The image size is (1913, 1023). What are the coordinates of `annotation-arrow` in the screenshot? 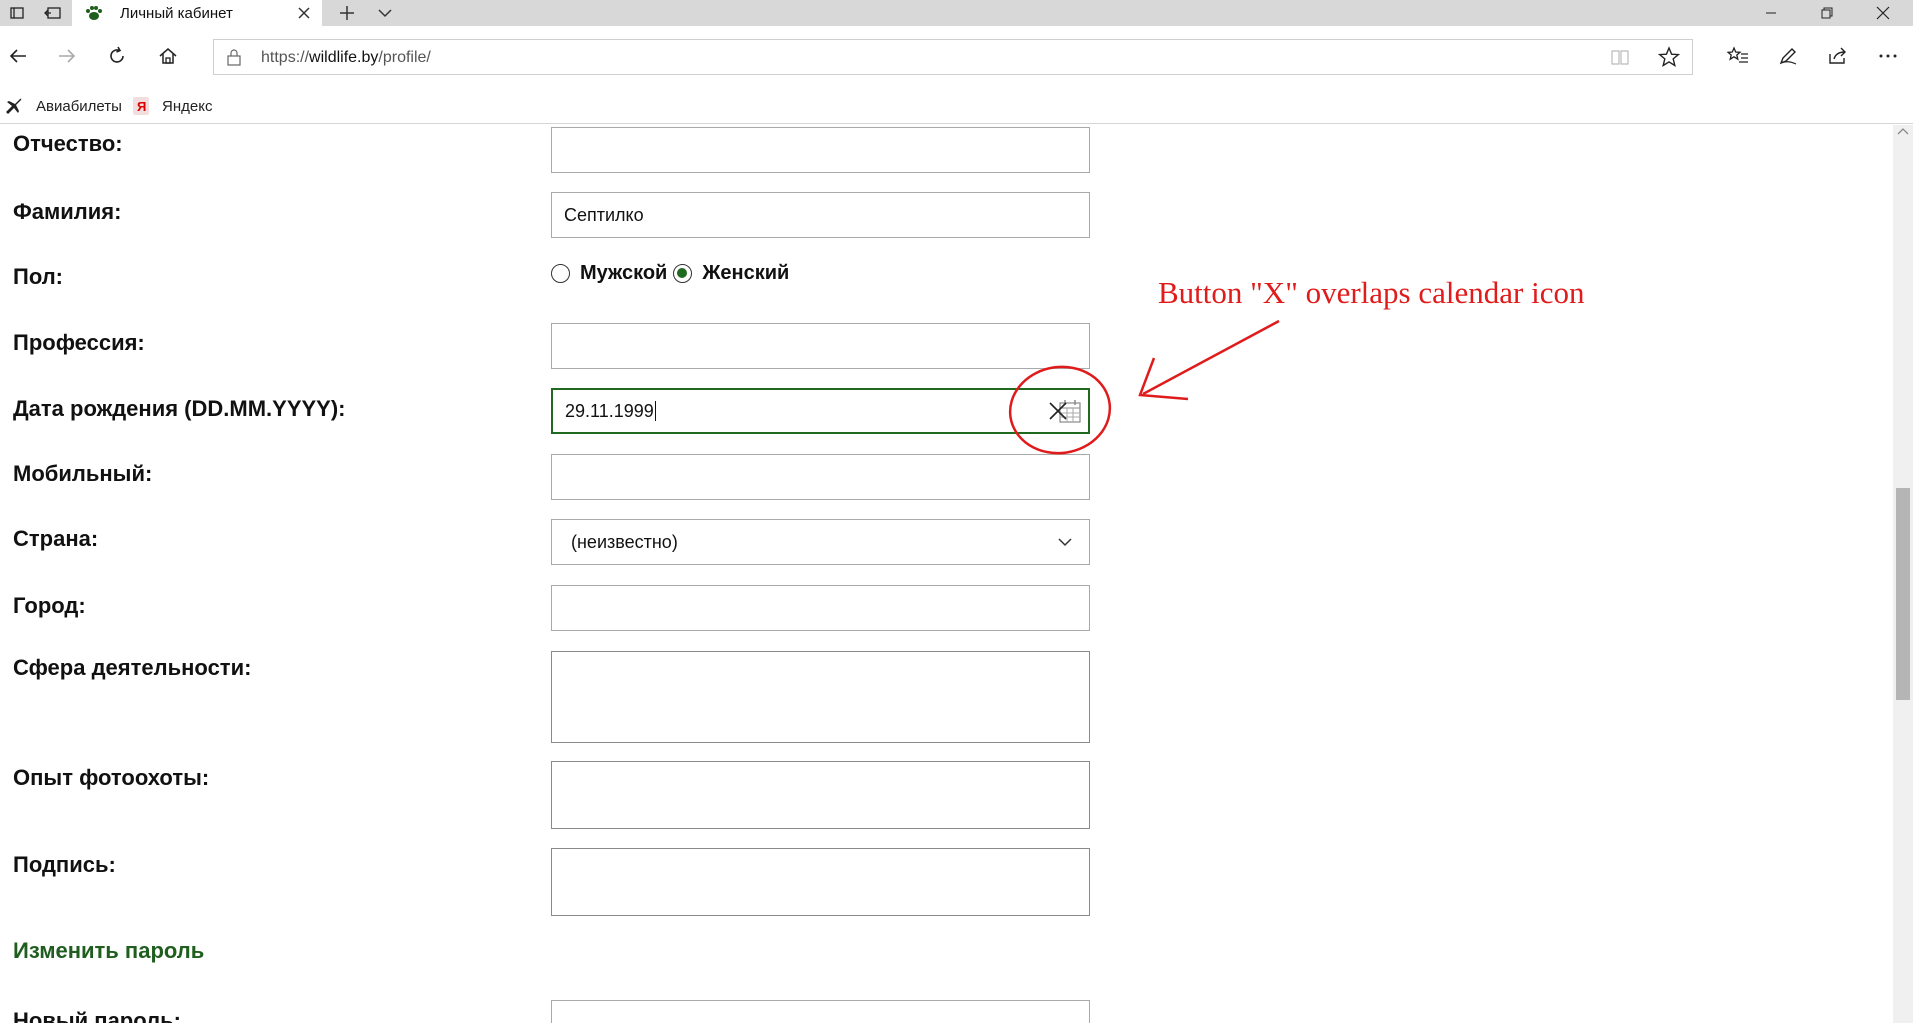 It's located at (1211, 357).